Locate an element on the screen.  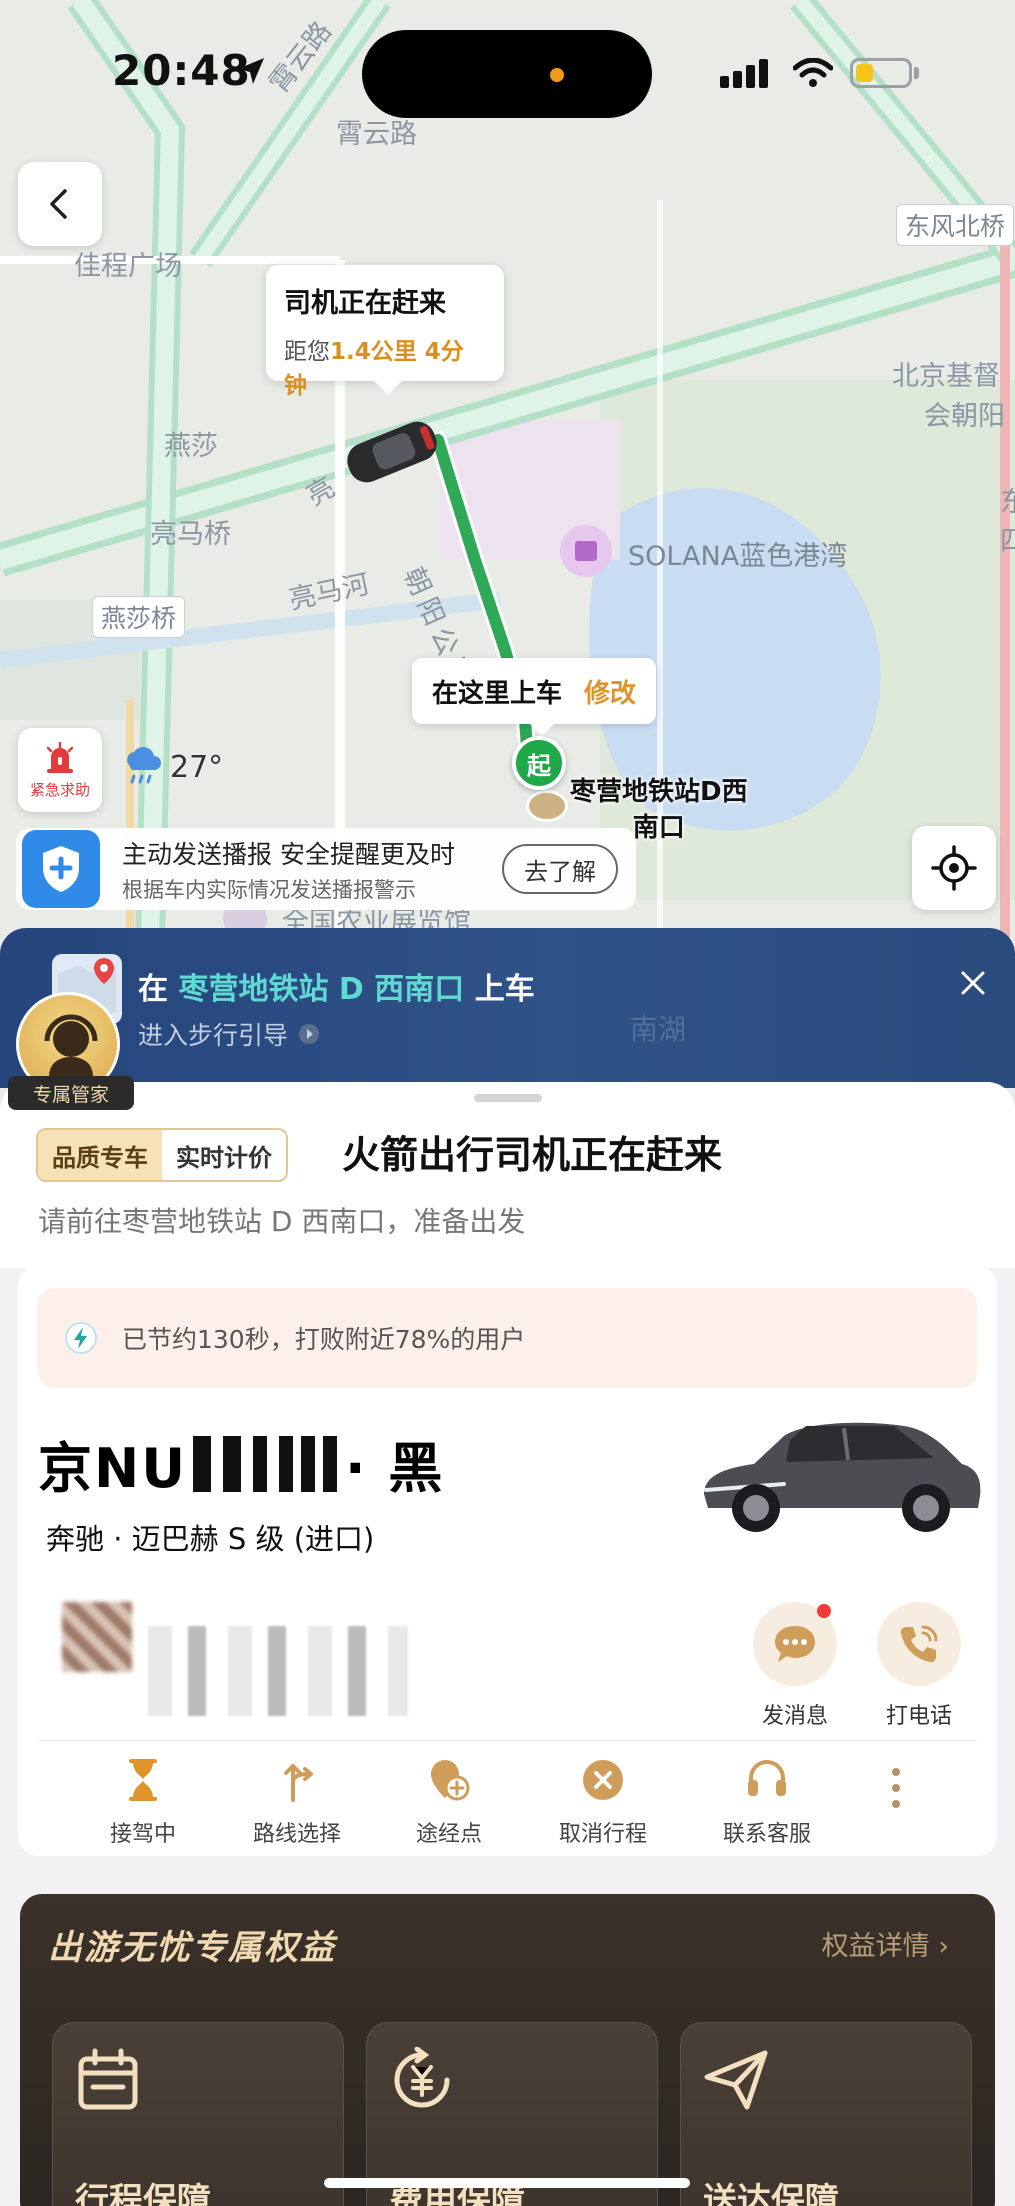
trip-actions: 接驾中 路线选择 途经点 取消行程 联系客服 is located at coordinates (507, 1803).